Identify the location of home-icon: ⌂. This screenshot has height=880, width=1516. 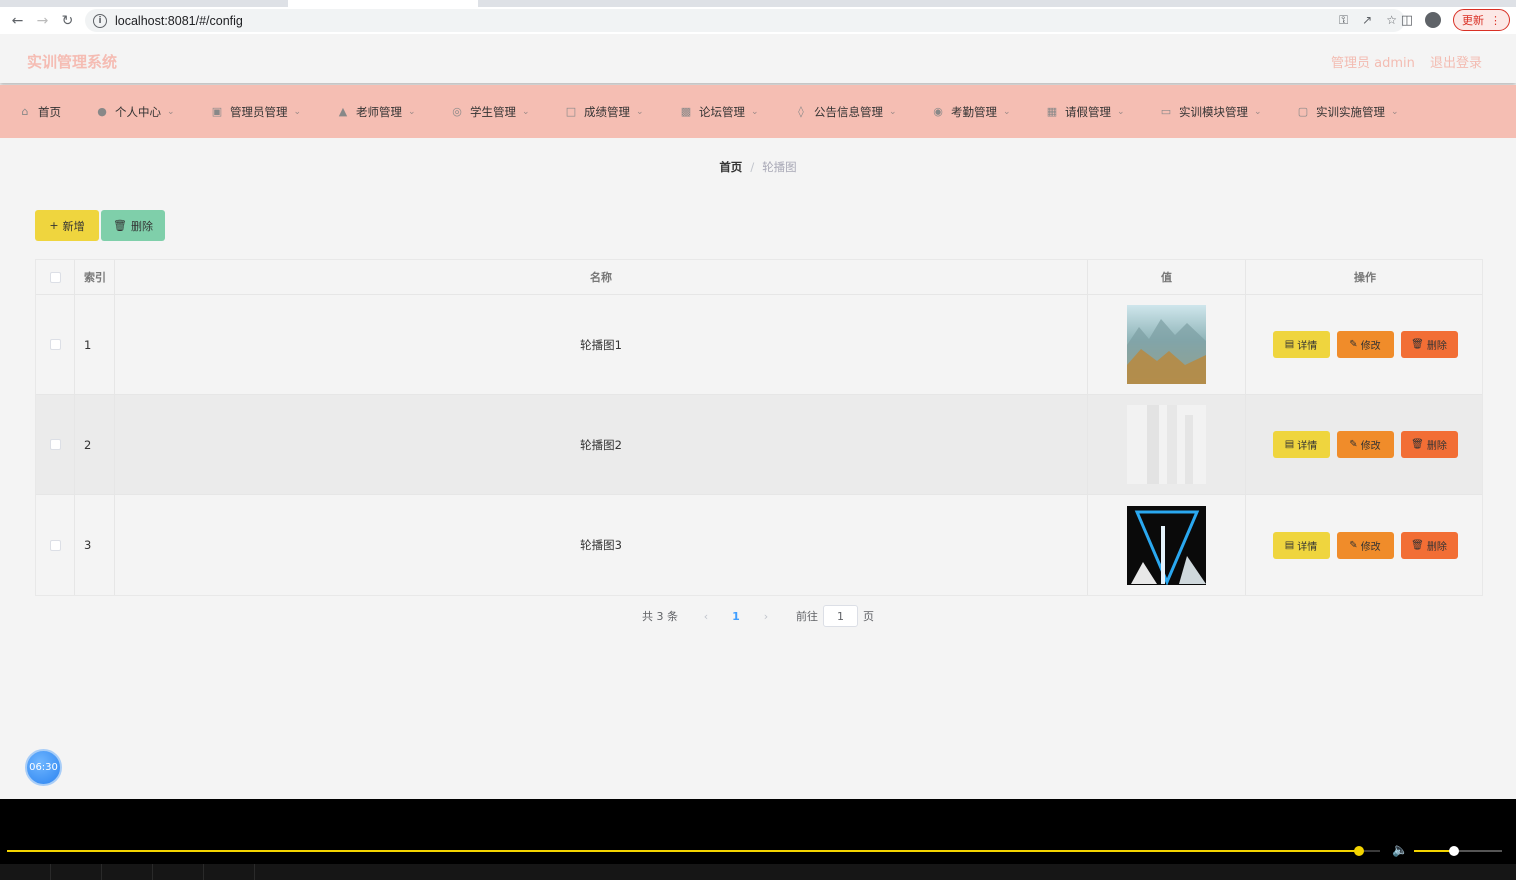
(25, 111).